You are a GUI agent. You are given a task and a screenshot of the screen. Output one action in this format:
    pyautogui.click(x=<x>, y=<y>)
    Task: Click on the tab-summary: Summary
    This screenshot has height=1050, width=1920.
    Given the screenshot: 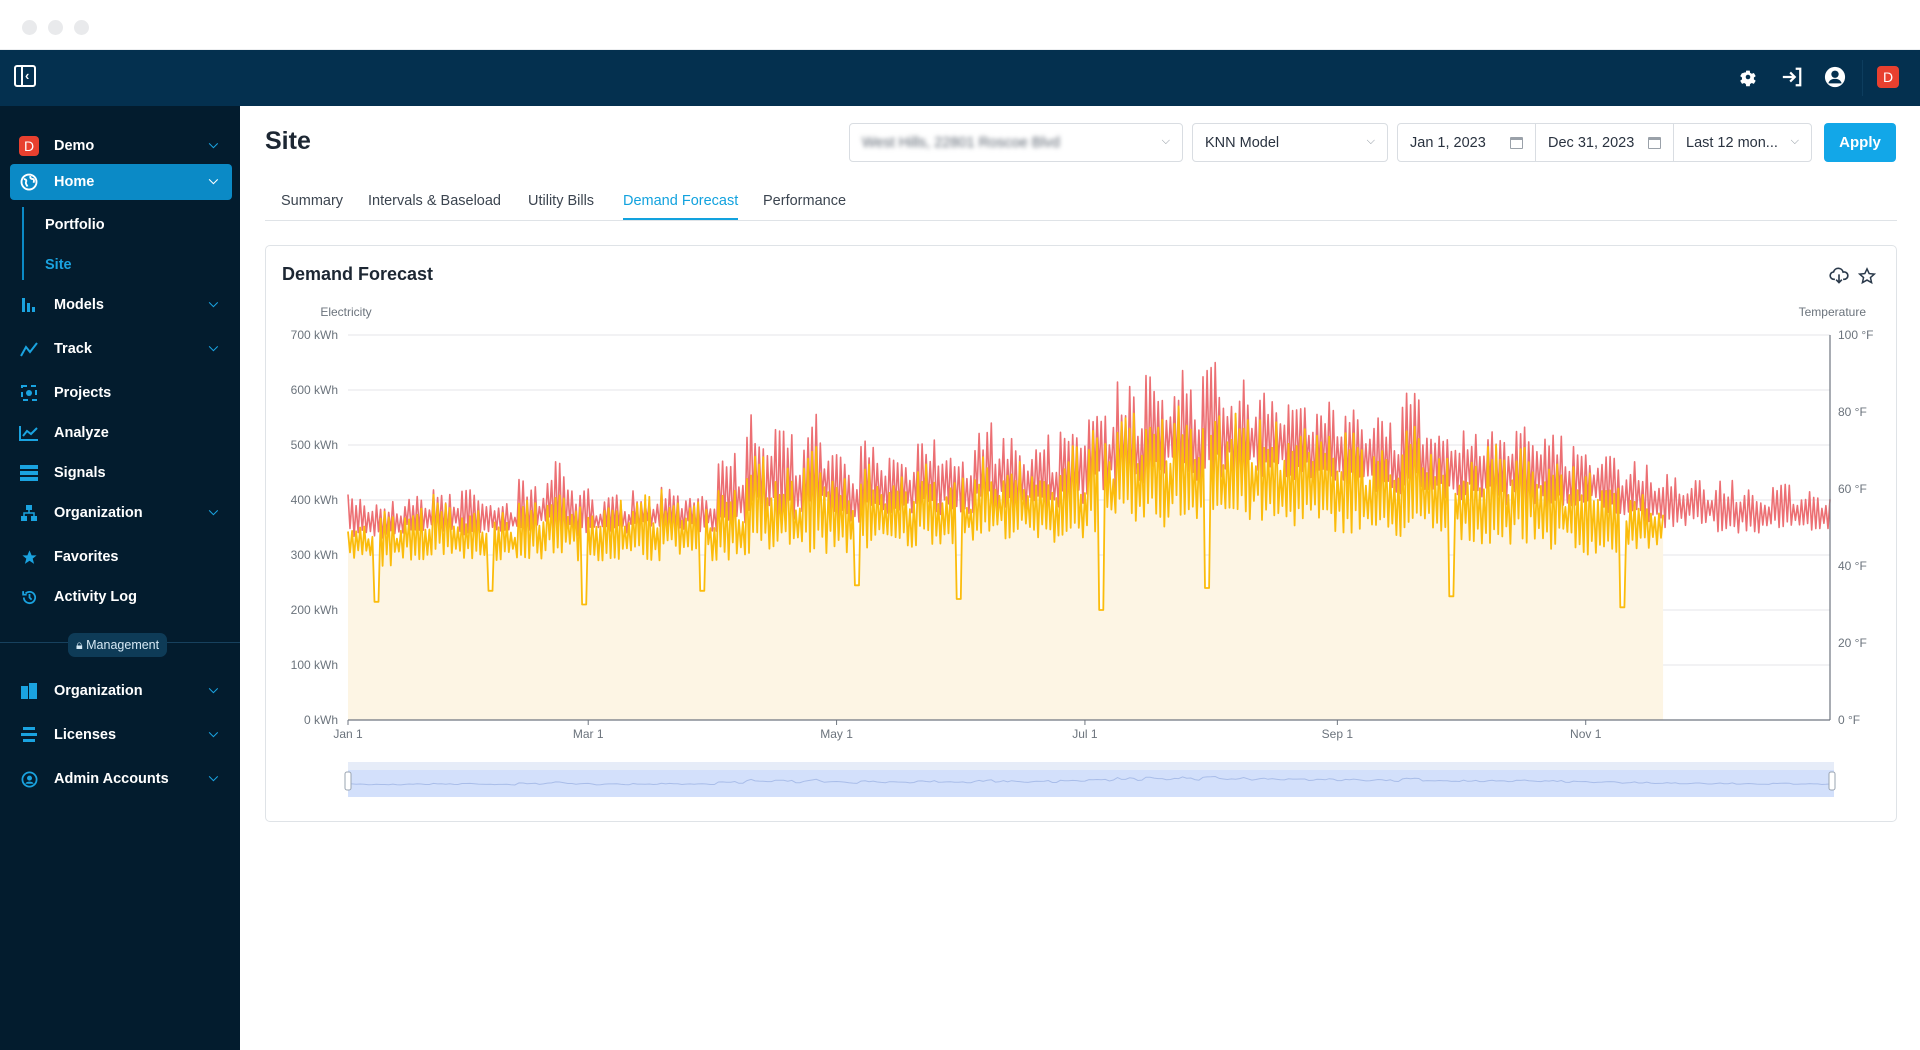 What is the action you would take?
    pyautogui.click(x=312, y=205)
    